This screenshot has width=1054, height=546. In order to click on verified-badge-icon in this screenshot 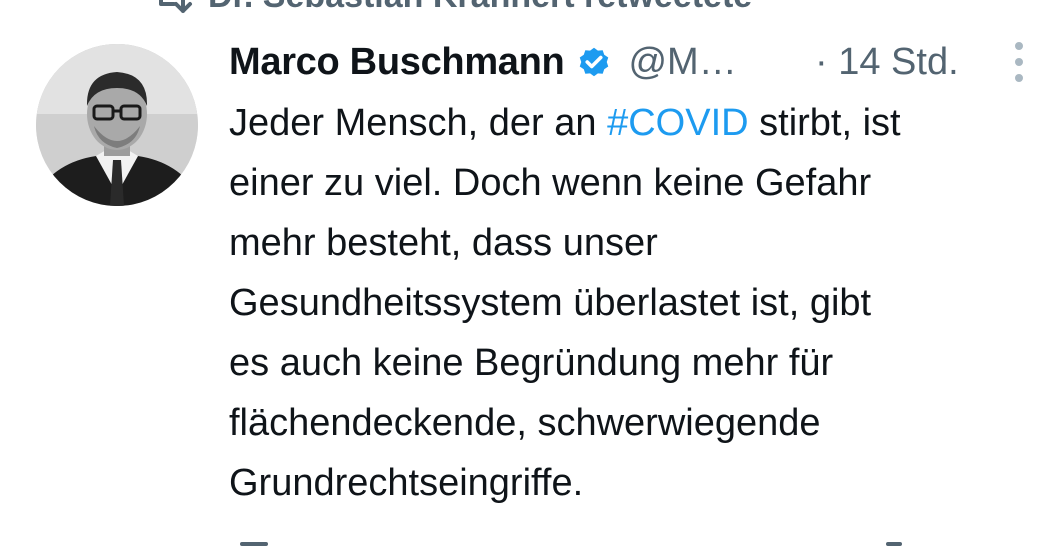, I will do `click(594, 62)`.